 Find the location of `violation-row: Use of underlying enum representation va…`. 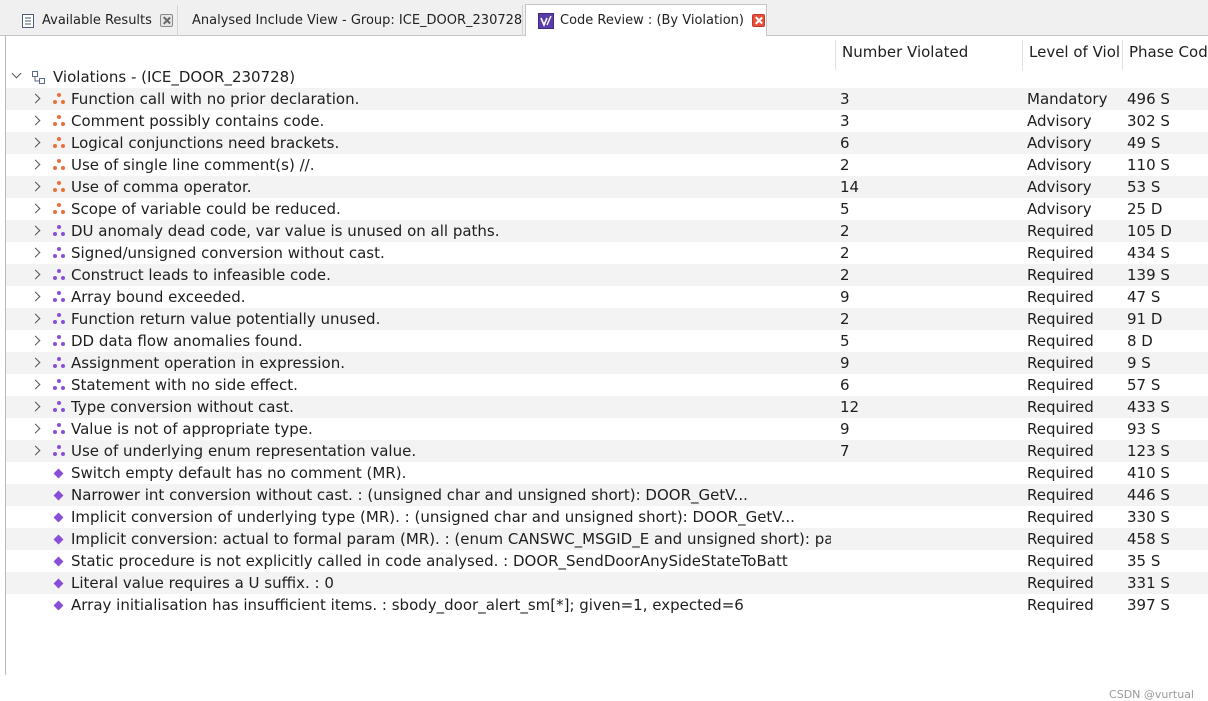

violation-row: Use of underlying enum representation va… is located at coordinates (607, 451).